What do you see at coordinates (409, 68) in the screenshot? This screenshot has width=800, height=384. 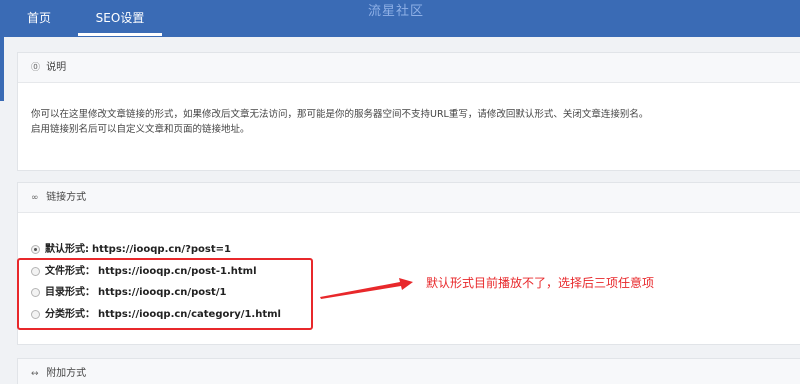 I see `info-panel-header: ⓪ 说明` at bounding box center [409, 68].